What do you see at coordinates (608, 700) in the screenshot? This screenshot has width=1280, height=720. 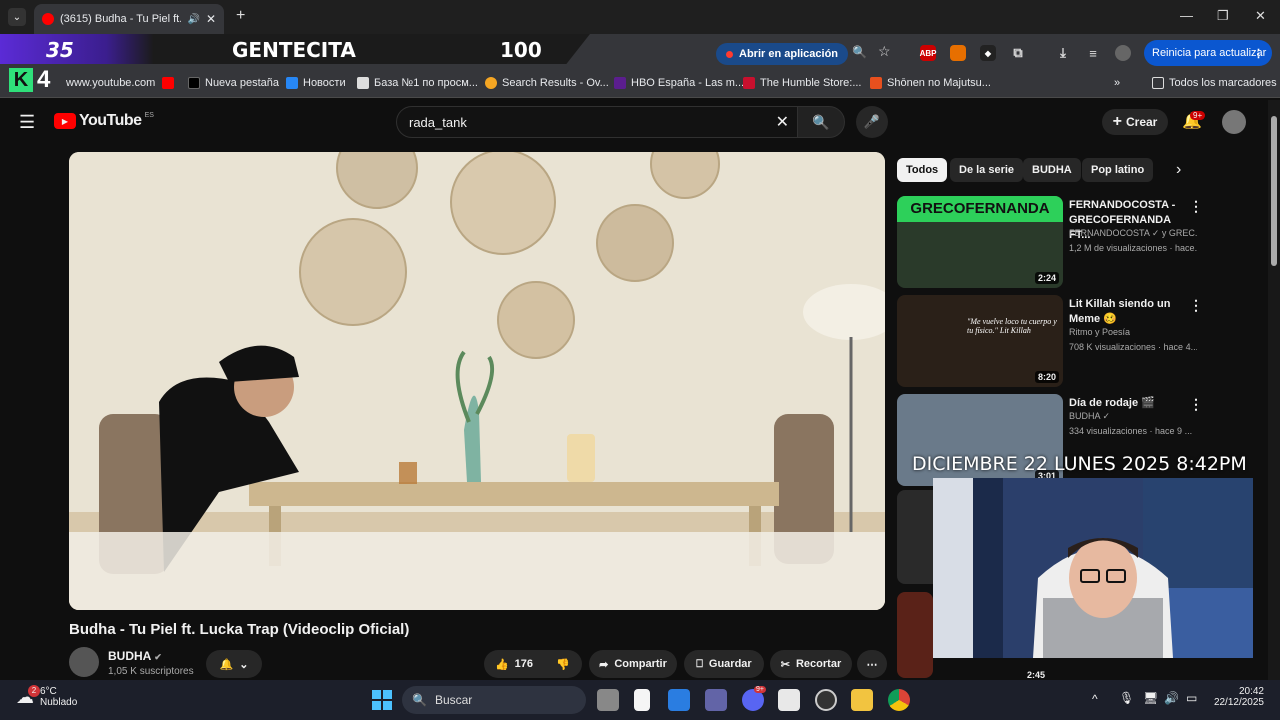 I see `task-view-icon` at bounding box center [608, 700].